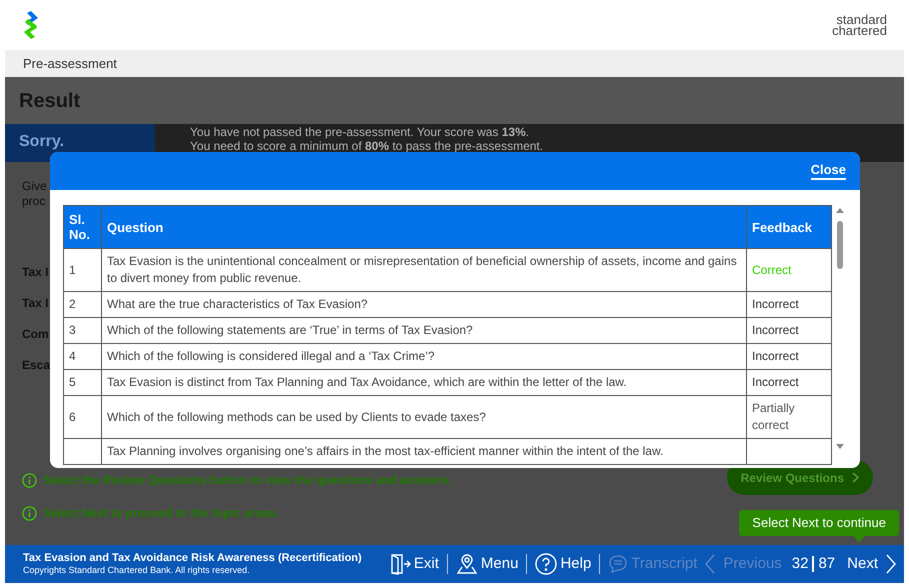 This screenshot has width=909, height=587. Describe the element at coordinates (424, 227) in the screenshot. I see `column-header: Question` at that location.